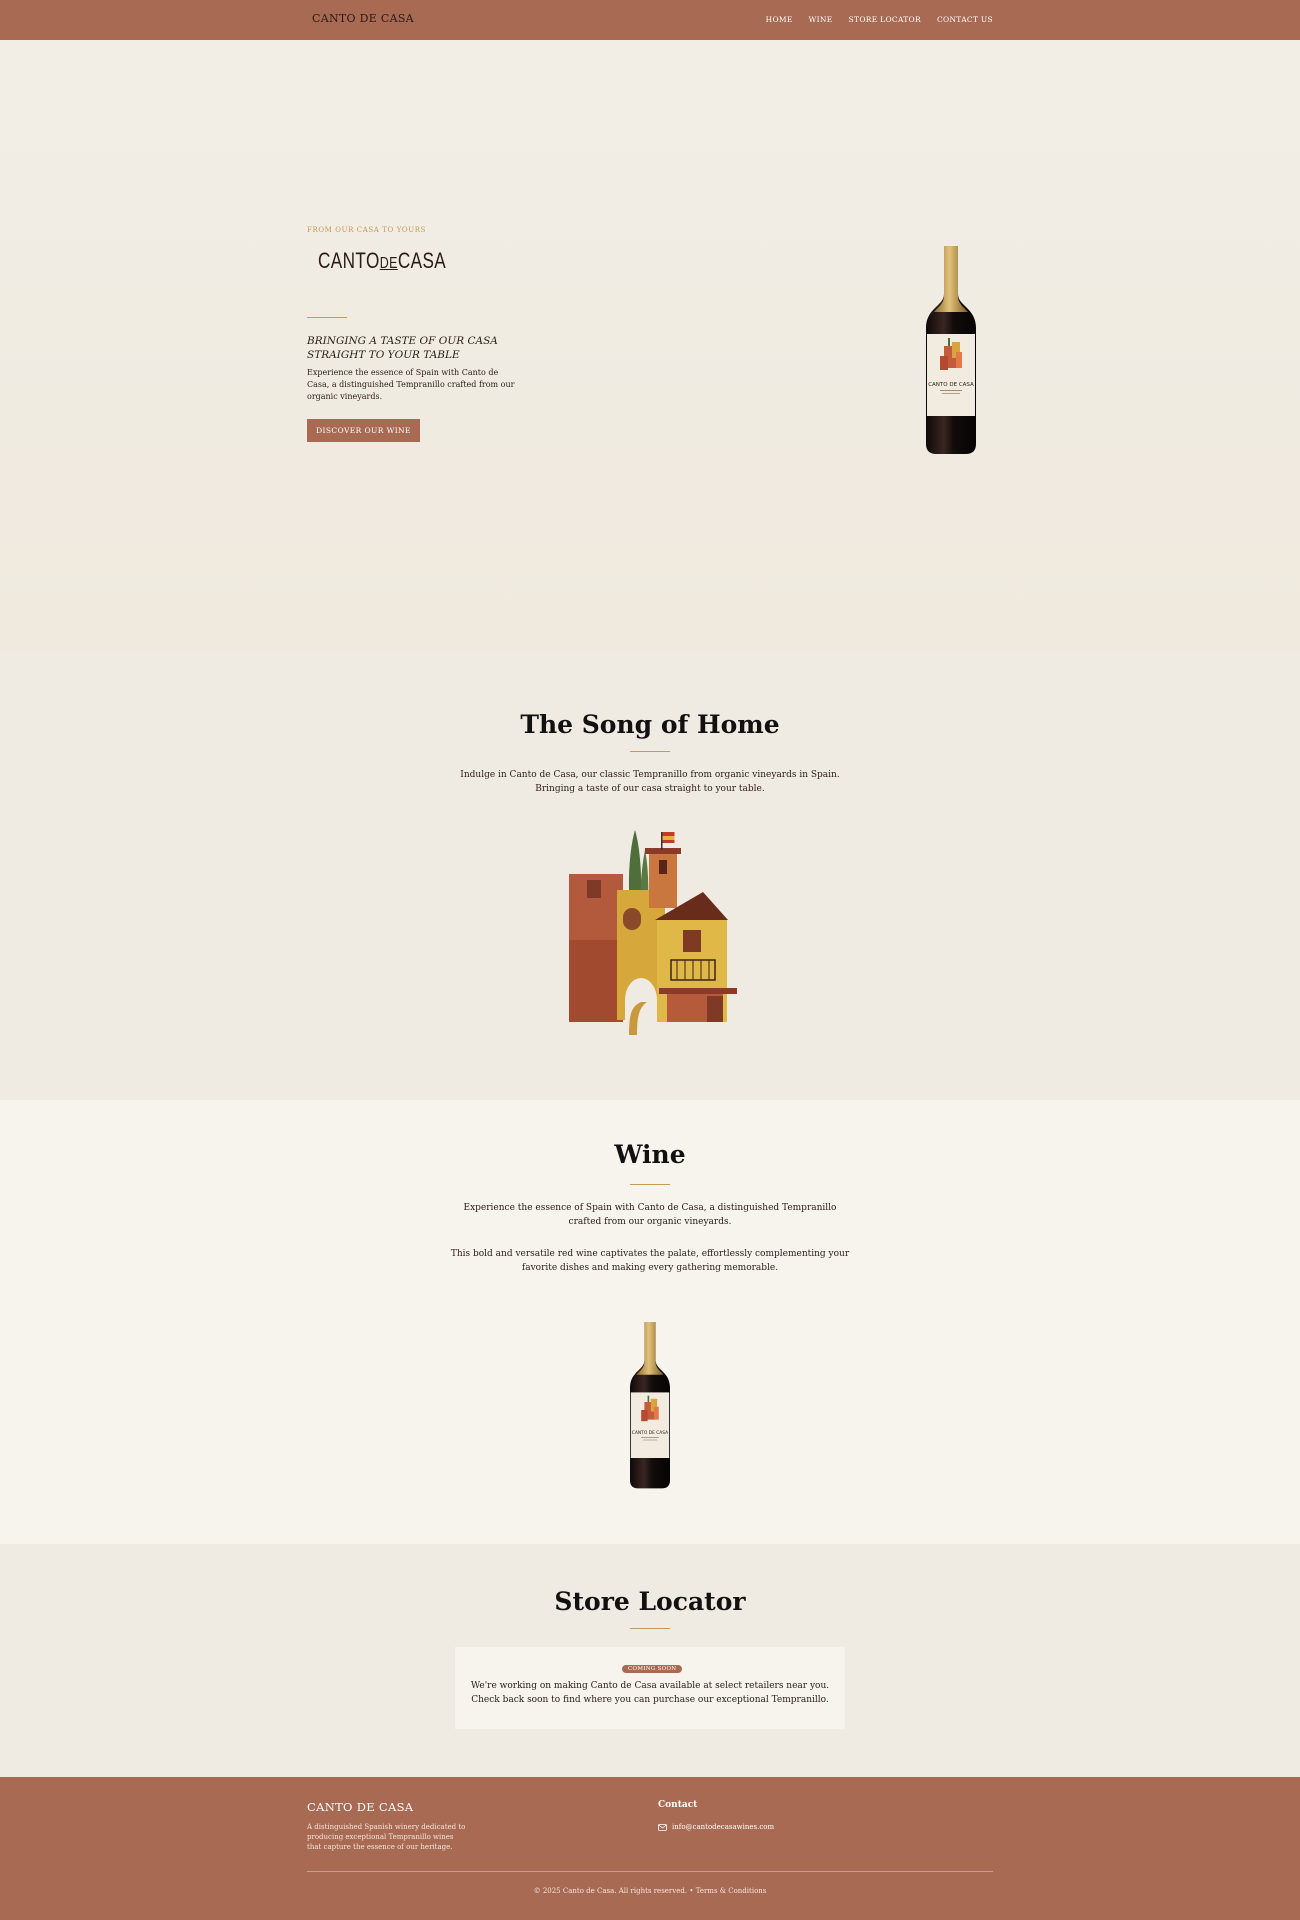  What do you see at coordinates (650, 1628) in the screenshot?
I see `store-title-rule` at bounding box center [650, 1628].